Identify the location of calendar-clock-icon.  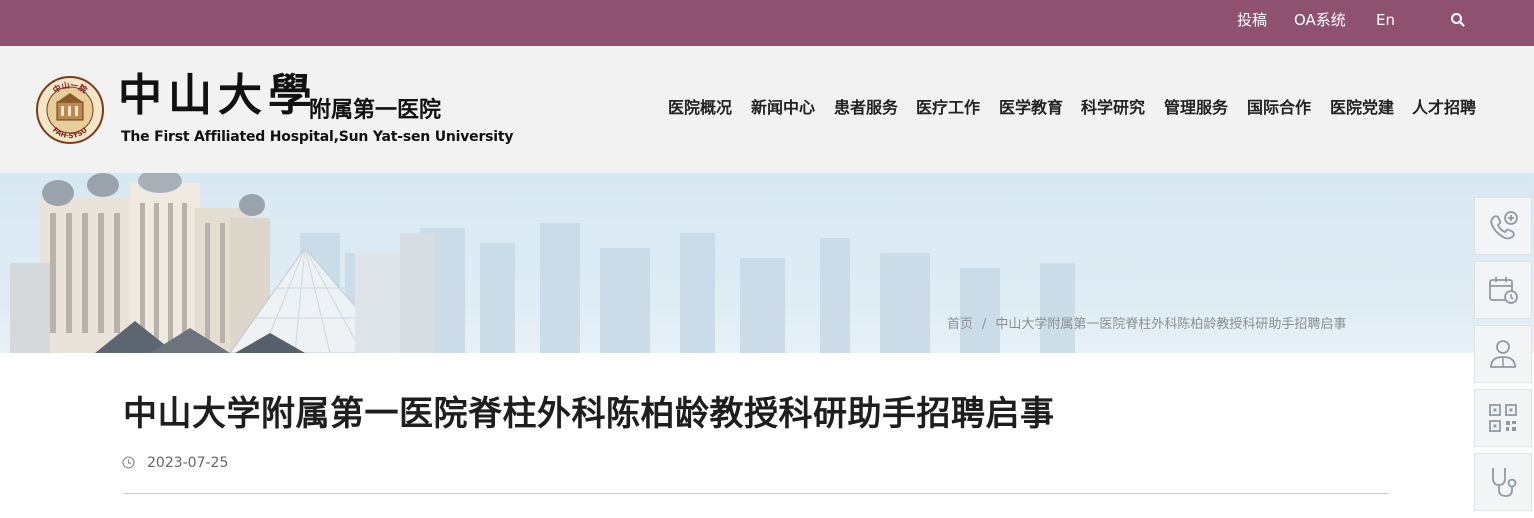
(1503, 290).